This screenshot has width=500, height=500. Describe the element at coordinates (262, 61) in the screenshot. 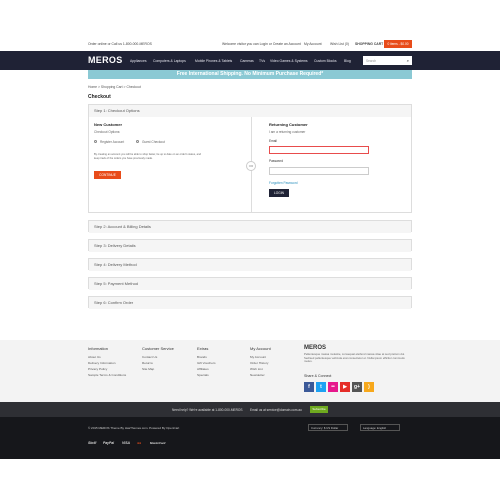

I see `nav-item-tvs: TVs` at that location.